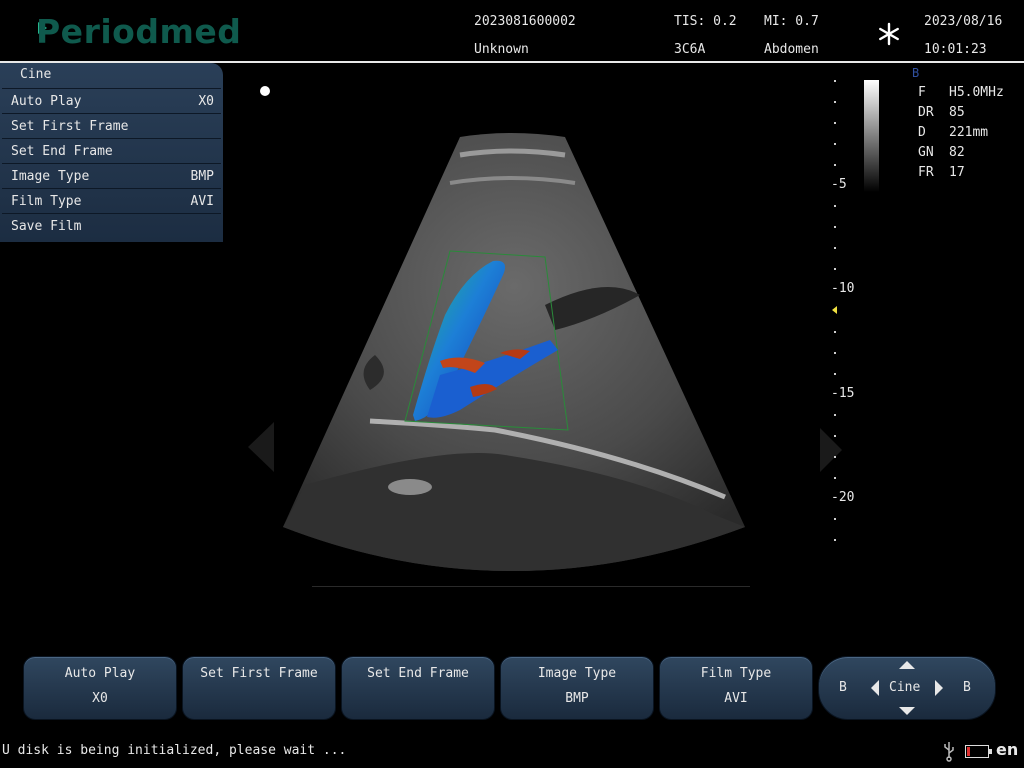  Describe the element at coordinates (100, 673) in the screenshot. I see `button-label: Auto Play` at that location.